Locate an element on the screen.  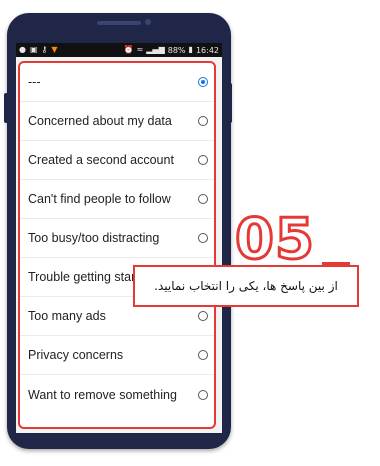
instruction-callout: از بین پاسخ ها، یکی را انتخاب نمایید. is located at coordinates (246, 286).